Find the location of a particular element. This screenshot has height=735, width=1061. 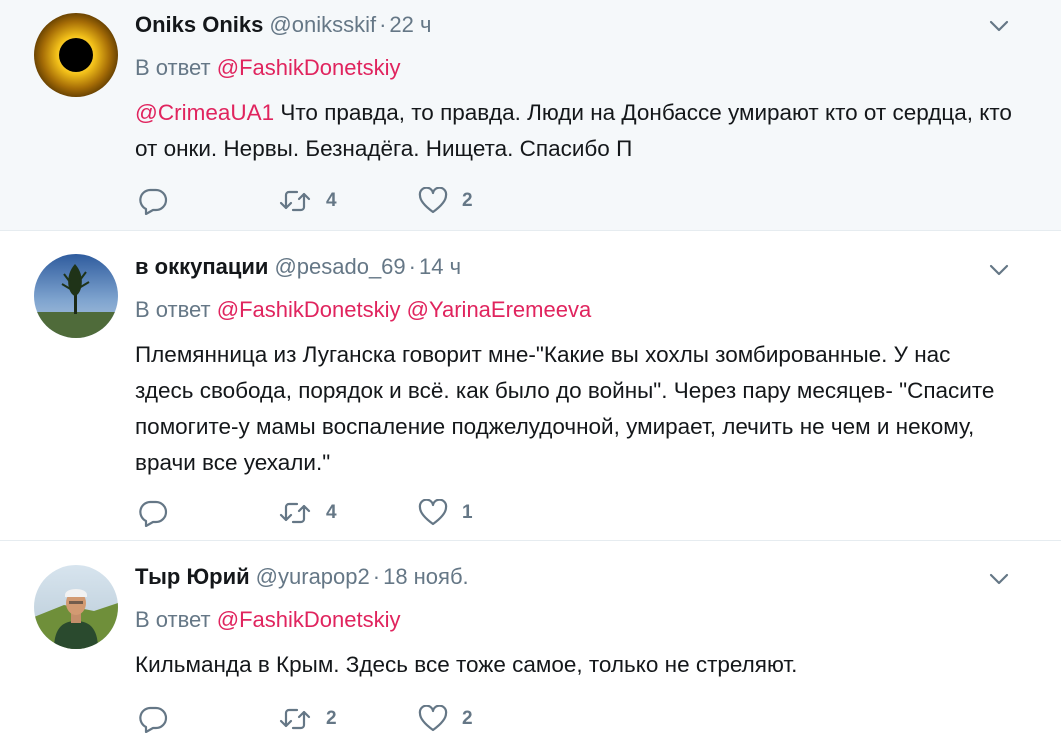

author-handle: @oniksskif is located at coordinates (322, 24).